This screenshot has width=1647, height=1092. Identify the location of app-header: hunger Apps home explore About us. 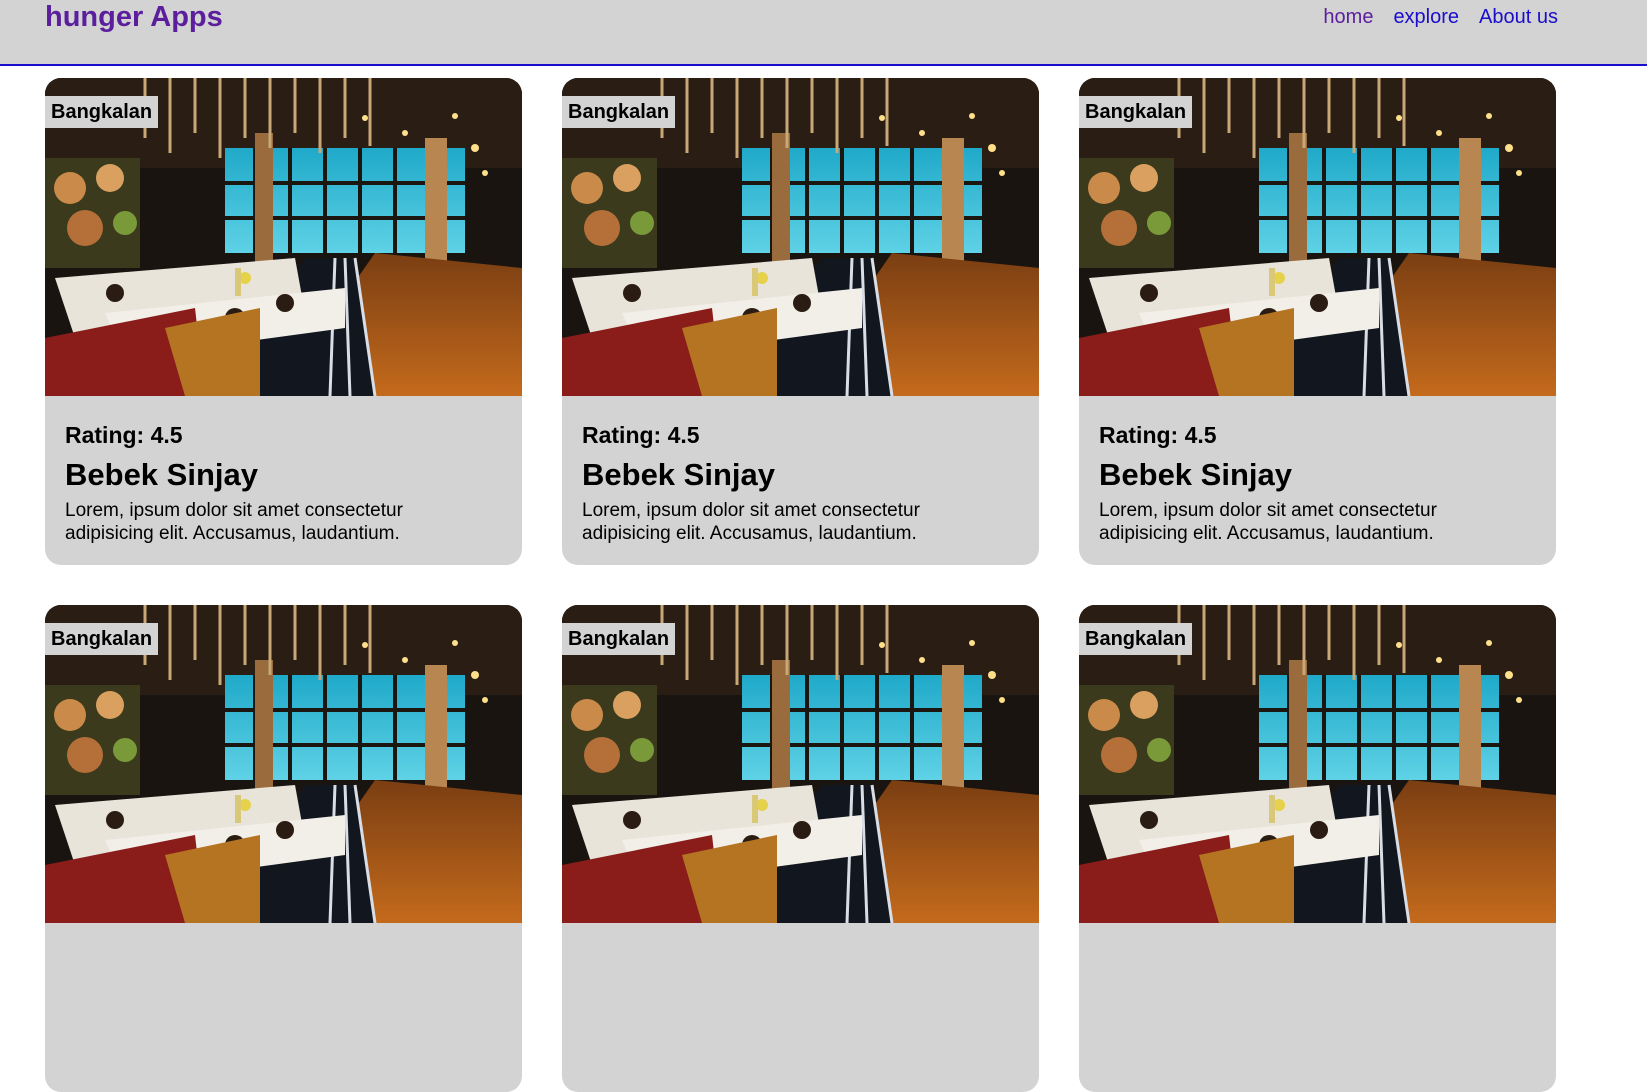
(823, 33).